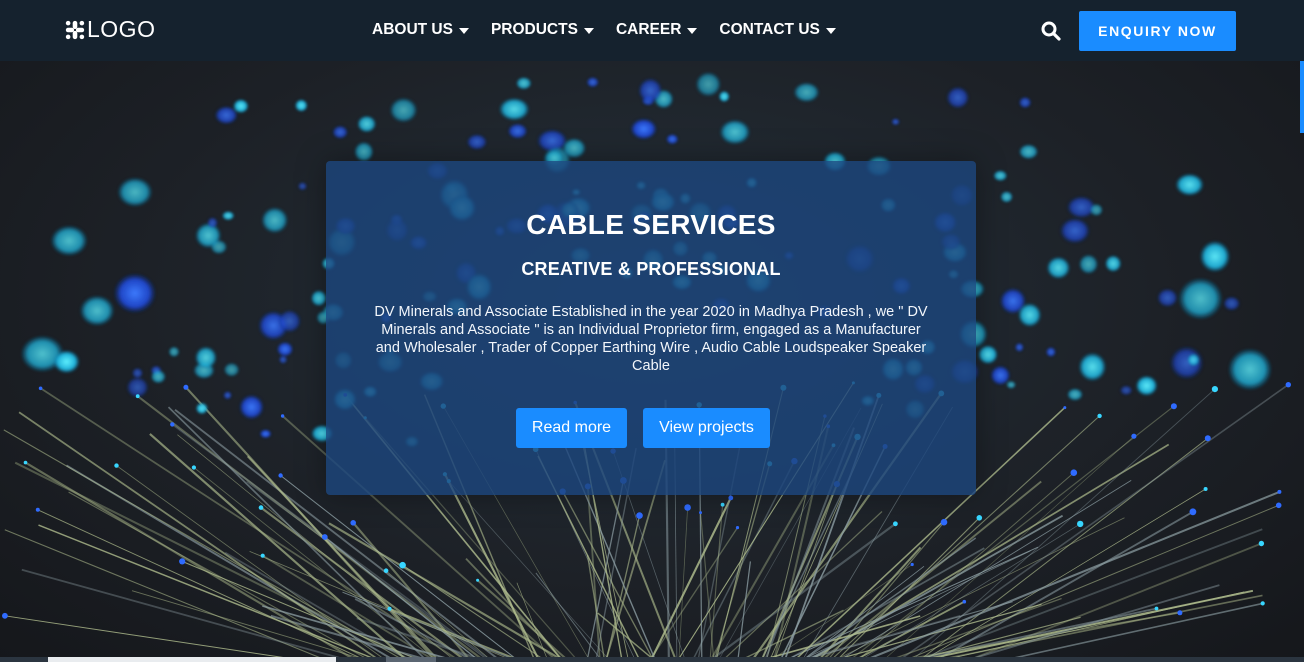 Image resolution: width=1304 pixels, height=662 pixels. Describe the element at coordinates (648, 29) in the screenshot. I see `nav-item-label: CAREER` at that location.